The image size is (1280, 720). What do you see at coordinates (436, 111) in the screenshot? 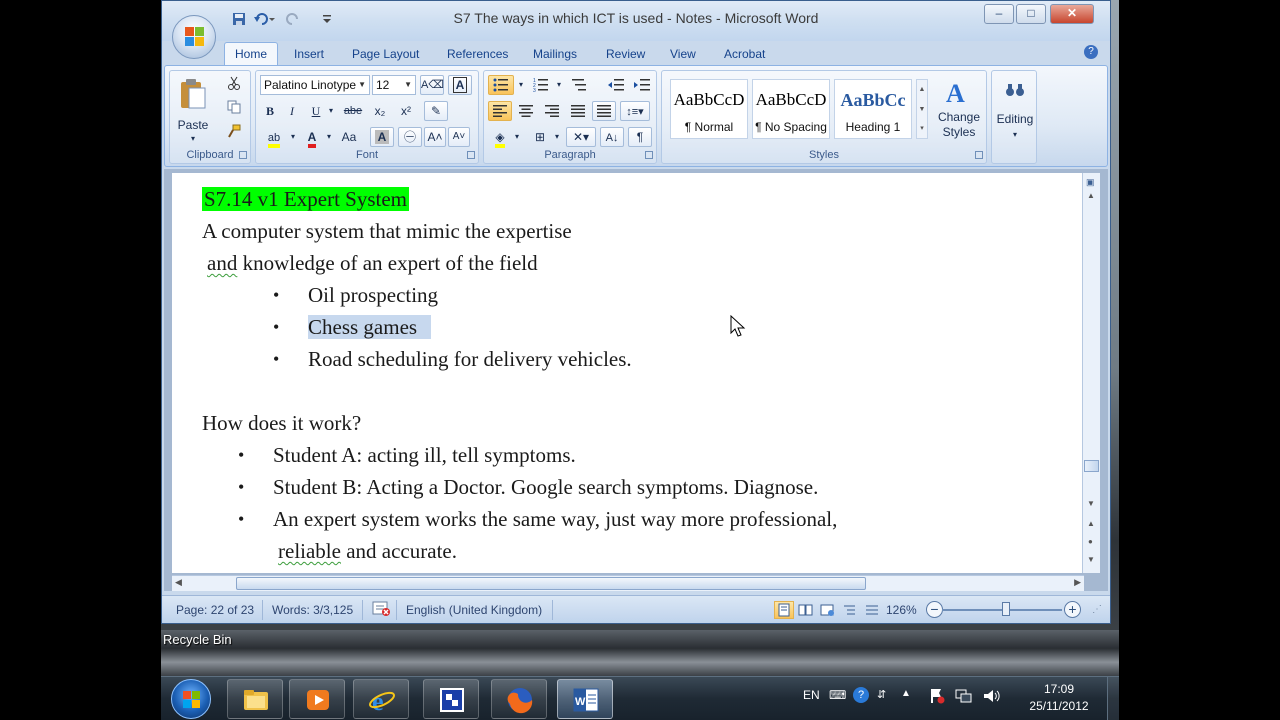
I see `text-effects-button: ✎` at bounding box center [436, 111].